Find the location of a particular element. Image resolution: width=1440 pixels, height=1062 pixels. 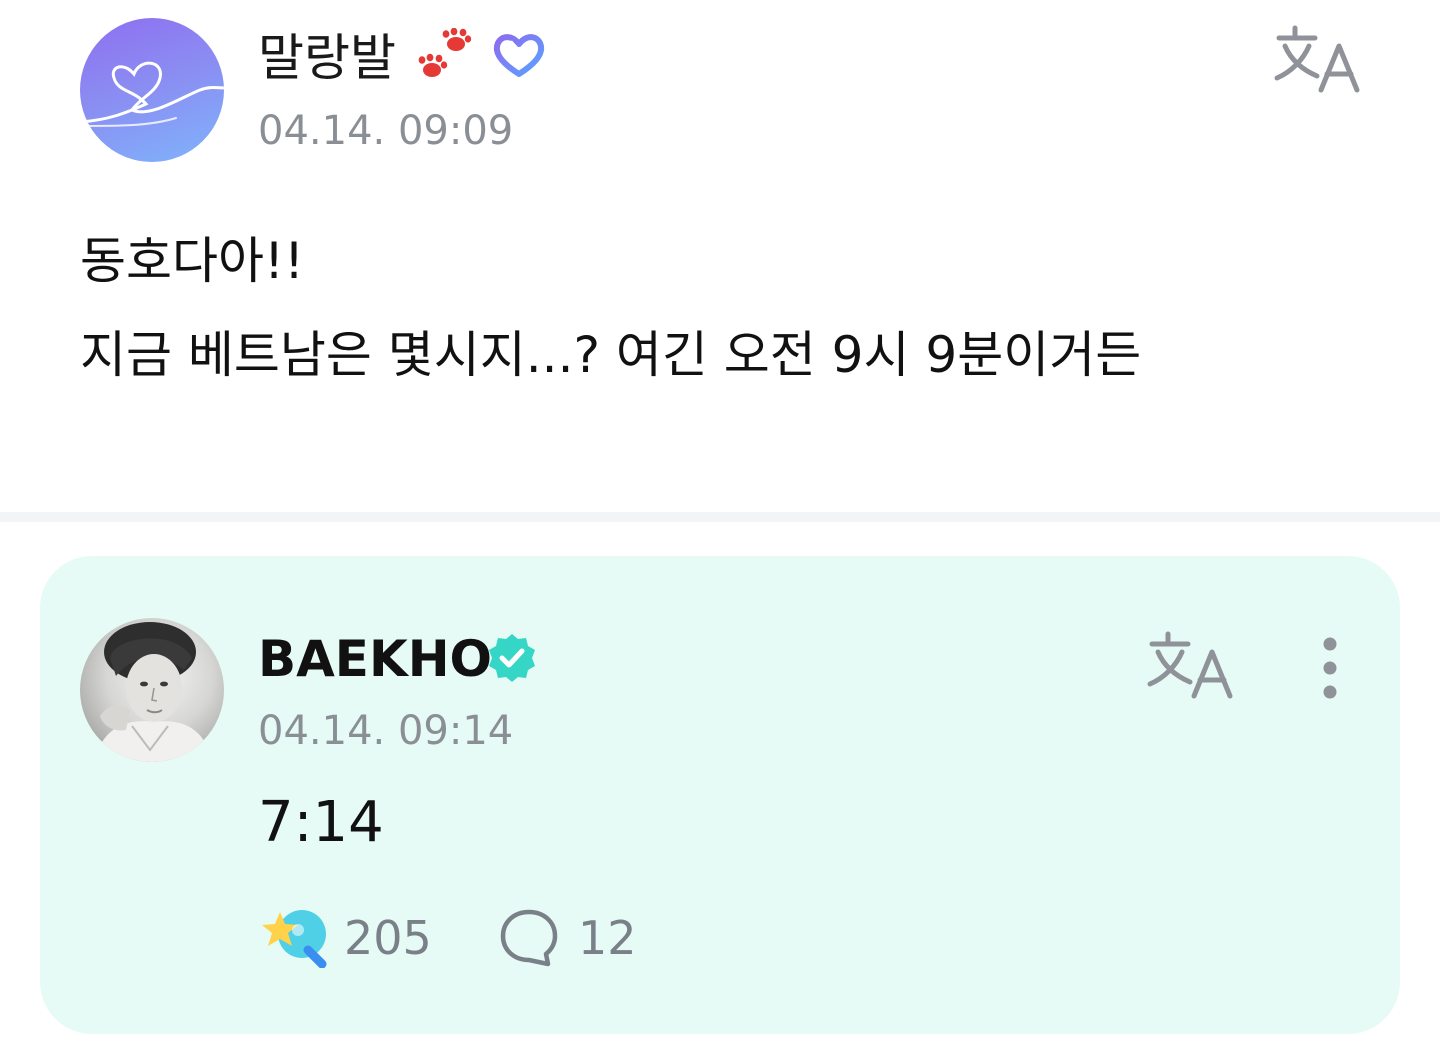

artist-reply-body: 7:14 is located at coordinates (321, 822).